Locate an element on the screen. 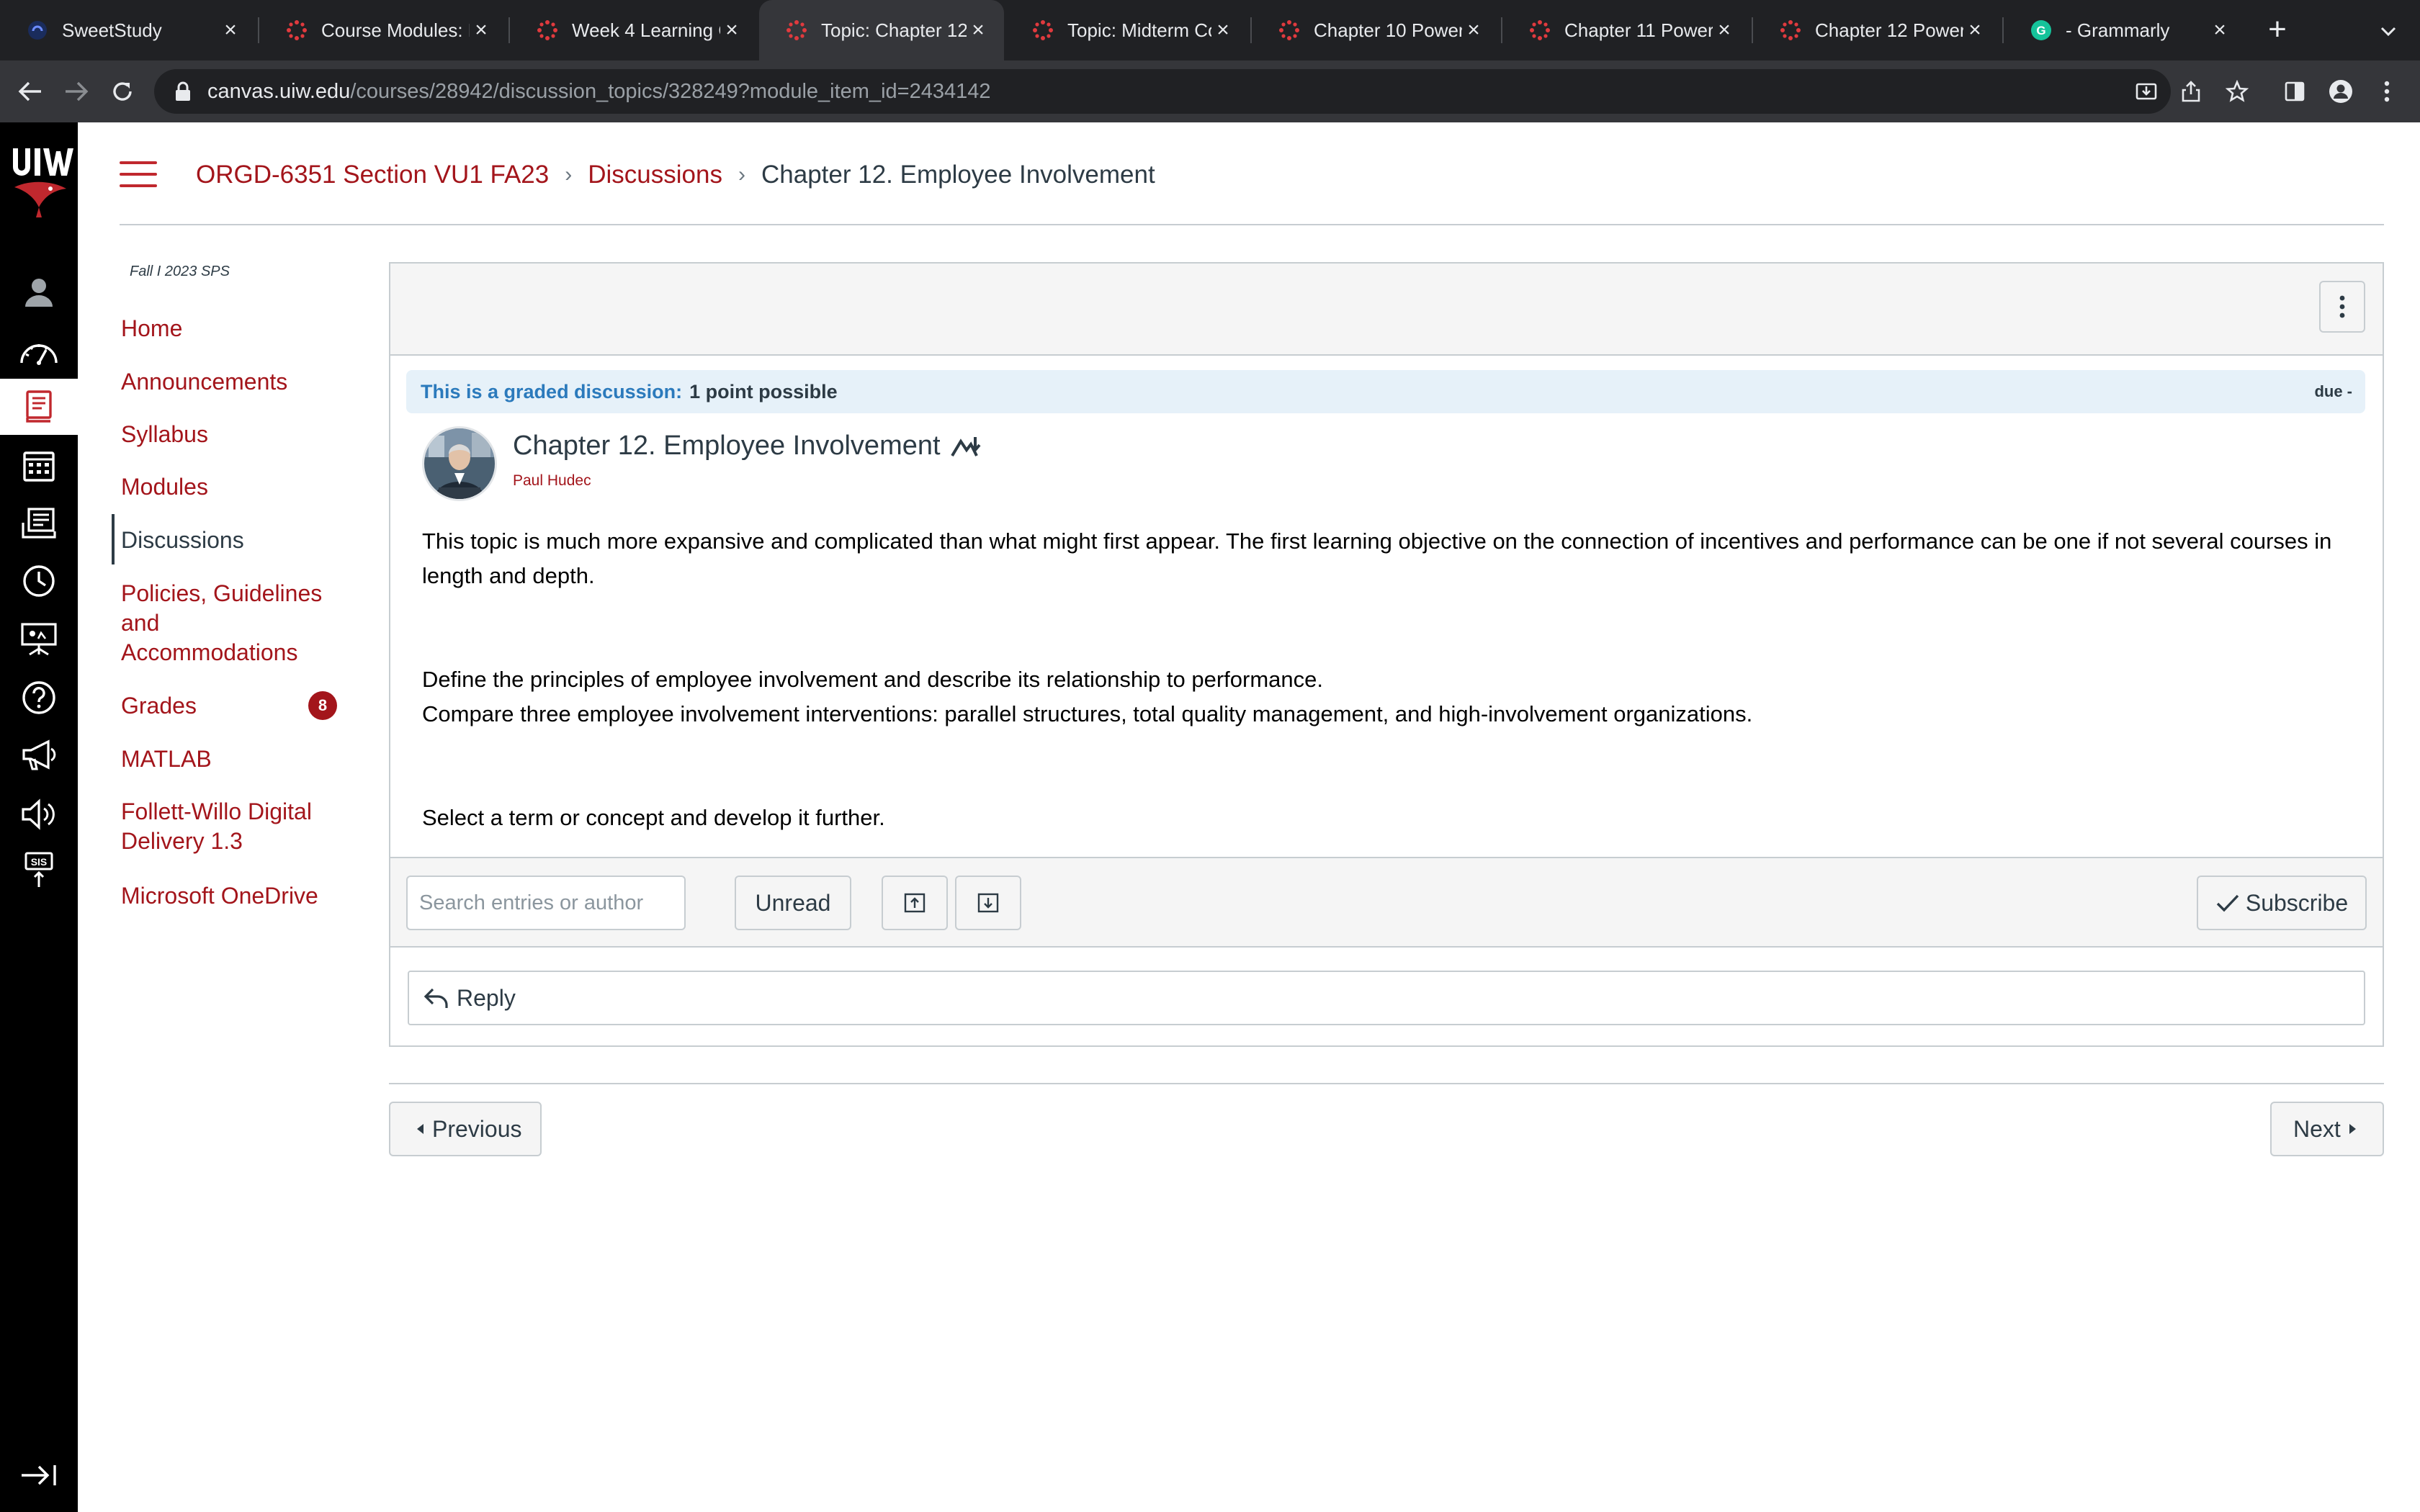 The height and width of the screenshot is (1512, 2420). nav-help is located at coordinates (39, 698).